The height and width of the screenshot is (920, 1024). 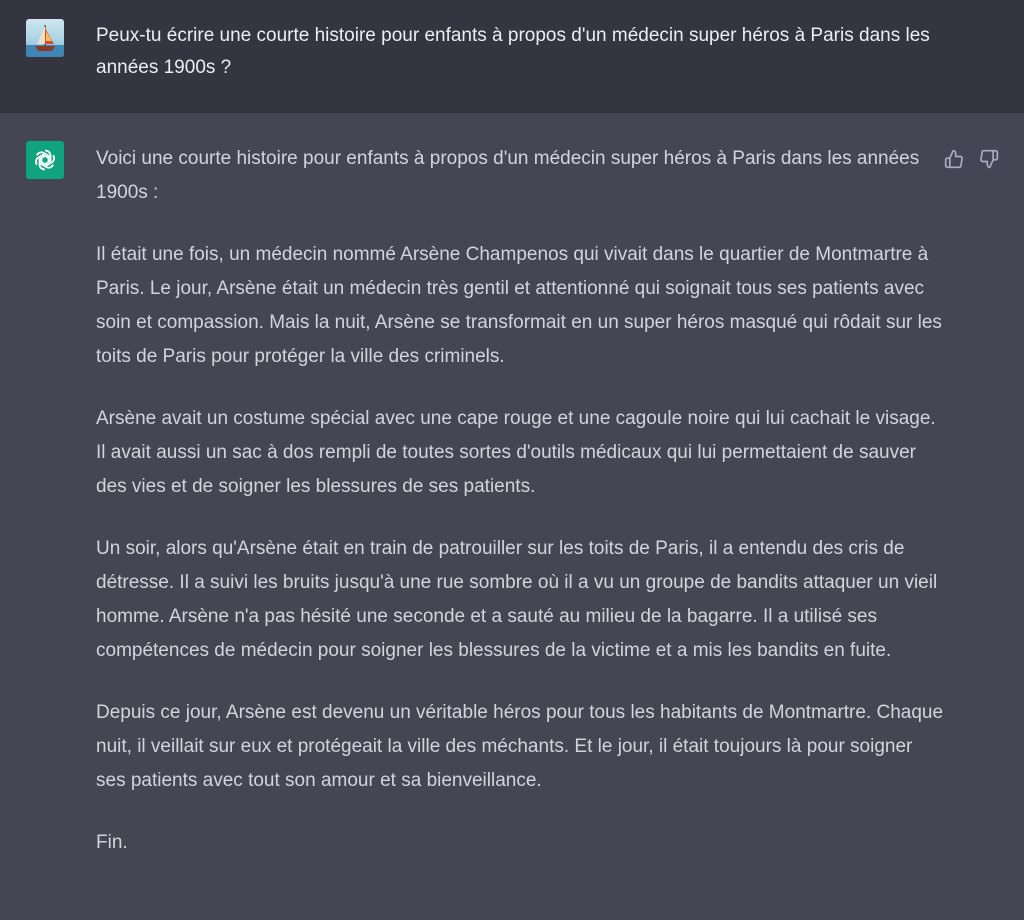 I want to click on user-avatar, so click(x=45, y=38).